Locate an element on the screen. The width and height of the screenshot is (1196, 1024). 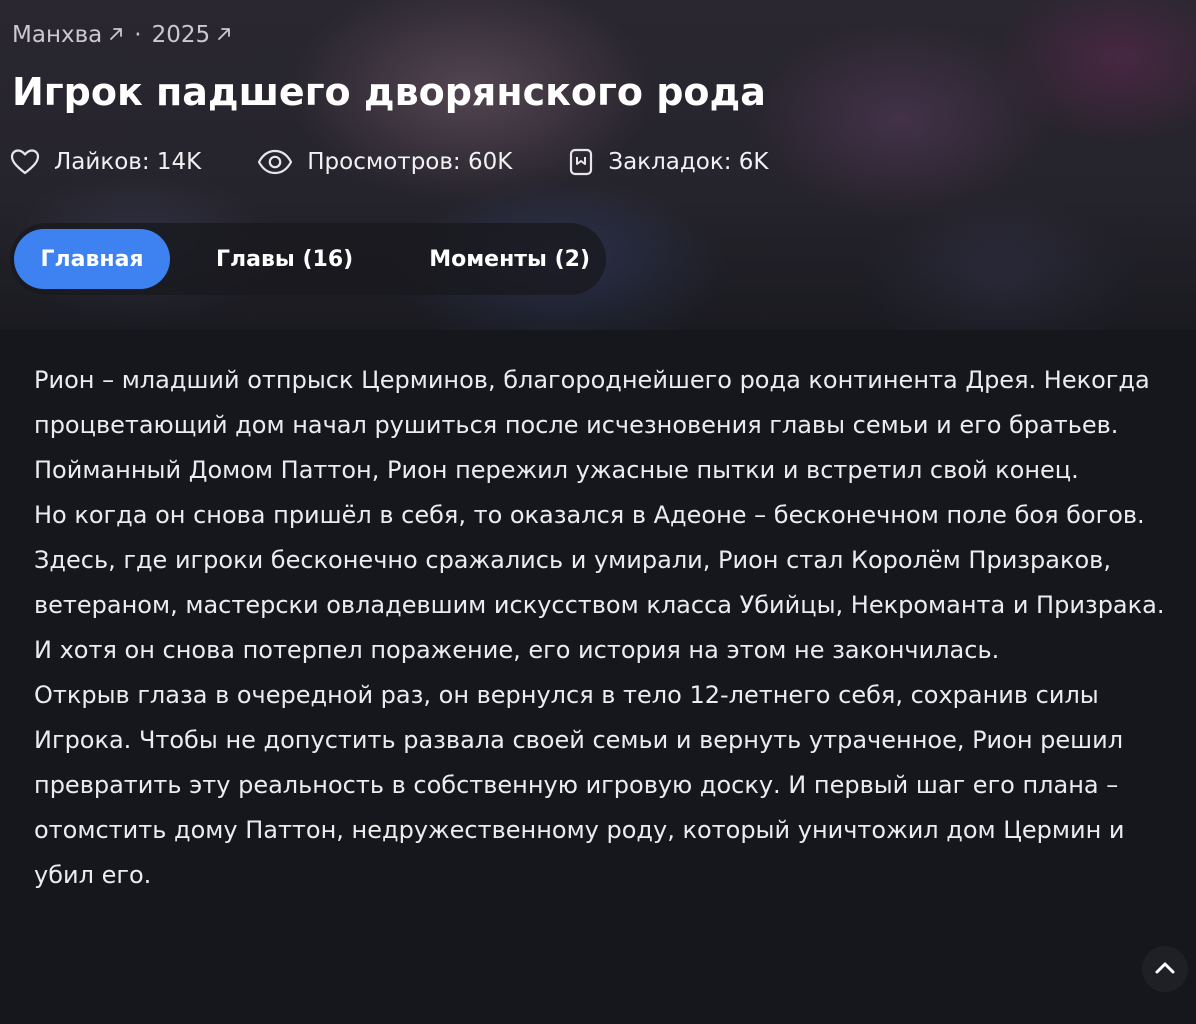
likes-count: Лайков: 14K is located at coordinates (128, 162).